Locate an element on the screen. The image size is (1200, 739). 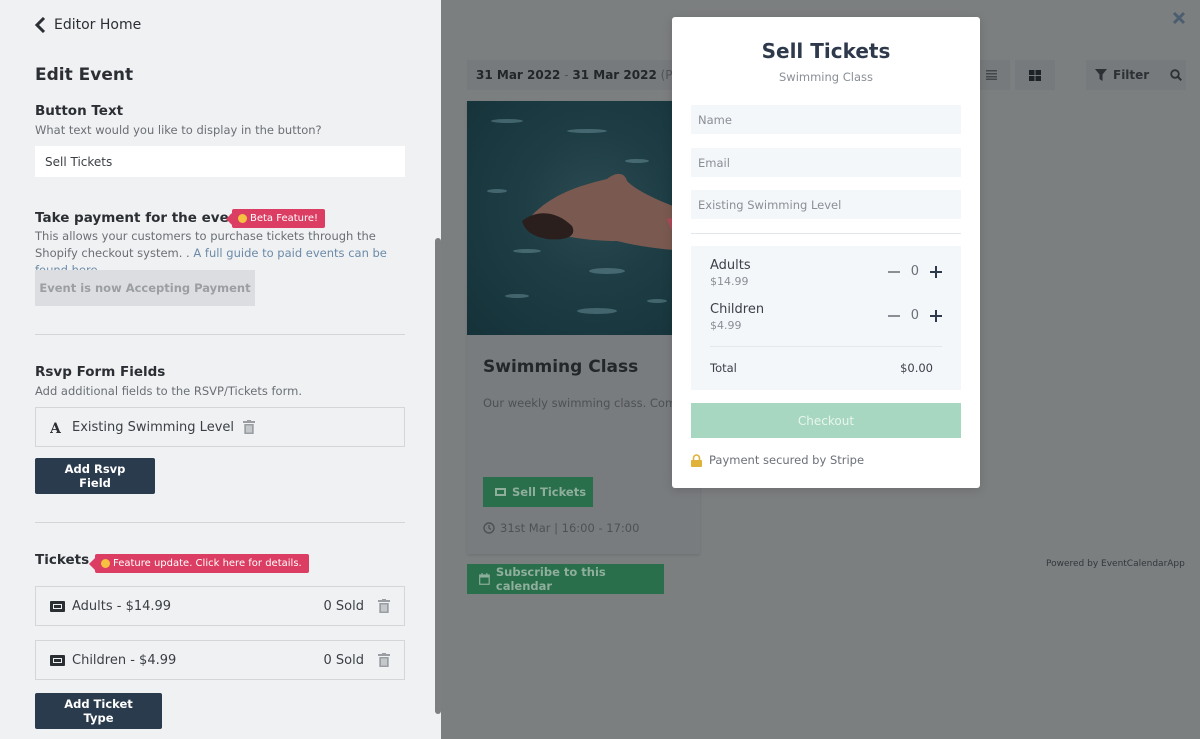
editor-home-label: Editor Home is located at coordinates (98, 25).